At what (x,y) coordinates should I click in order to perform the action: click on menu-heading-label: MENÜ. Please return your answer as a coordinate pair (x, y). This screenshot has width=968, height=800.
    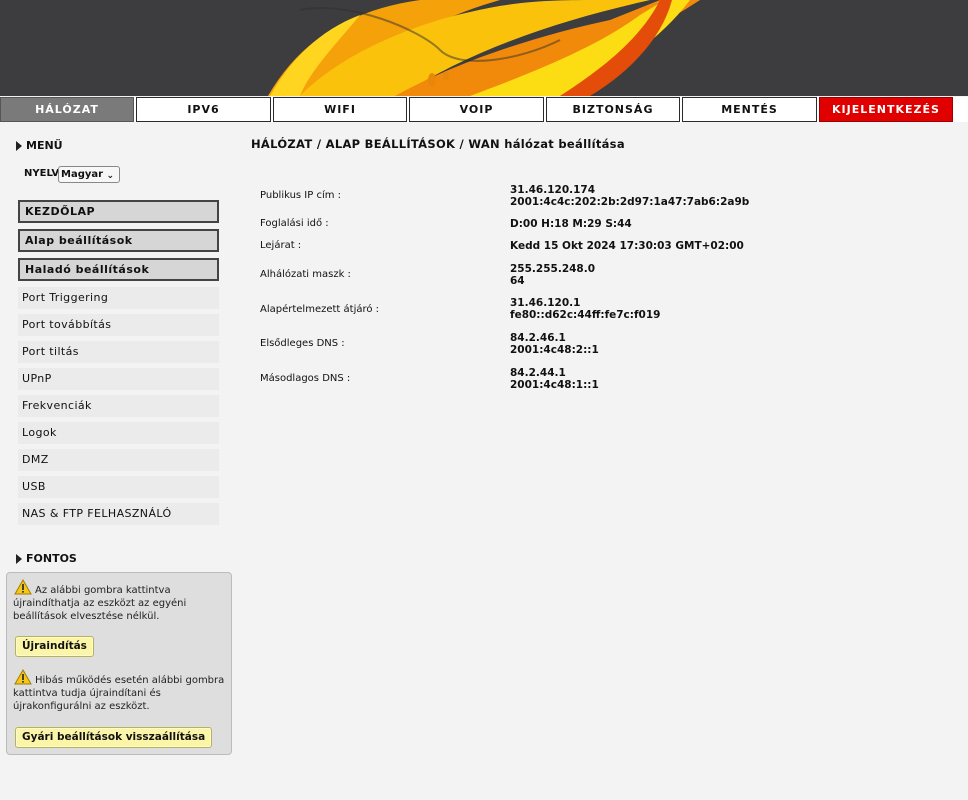
    Looking at the image, I should click on (44, 145).